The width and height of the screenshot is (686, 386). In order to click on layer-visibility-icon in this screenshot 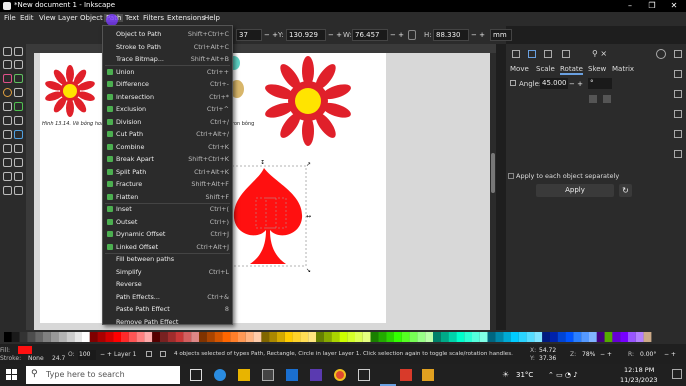, I will do `click(149, 354)`.